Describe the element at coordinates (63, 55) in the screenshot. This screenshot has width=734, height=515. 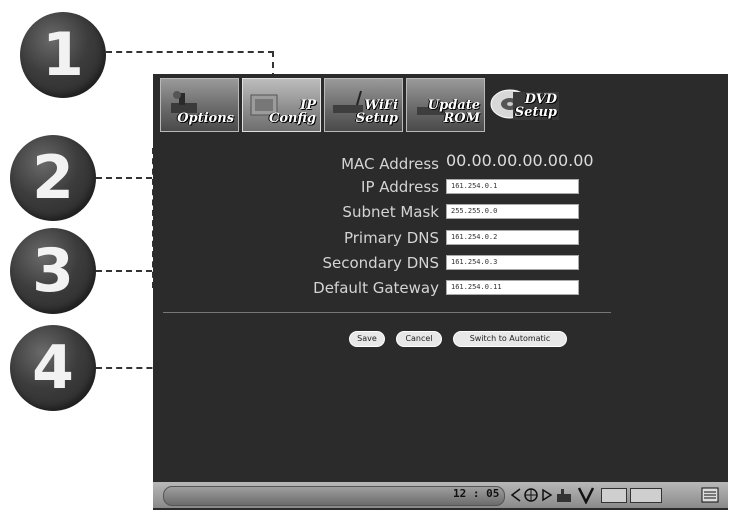
I see `callout-1: 1` at that location.